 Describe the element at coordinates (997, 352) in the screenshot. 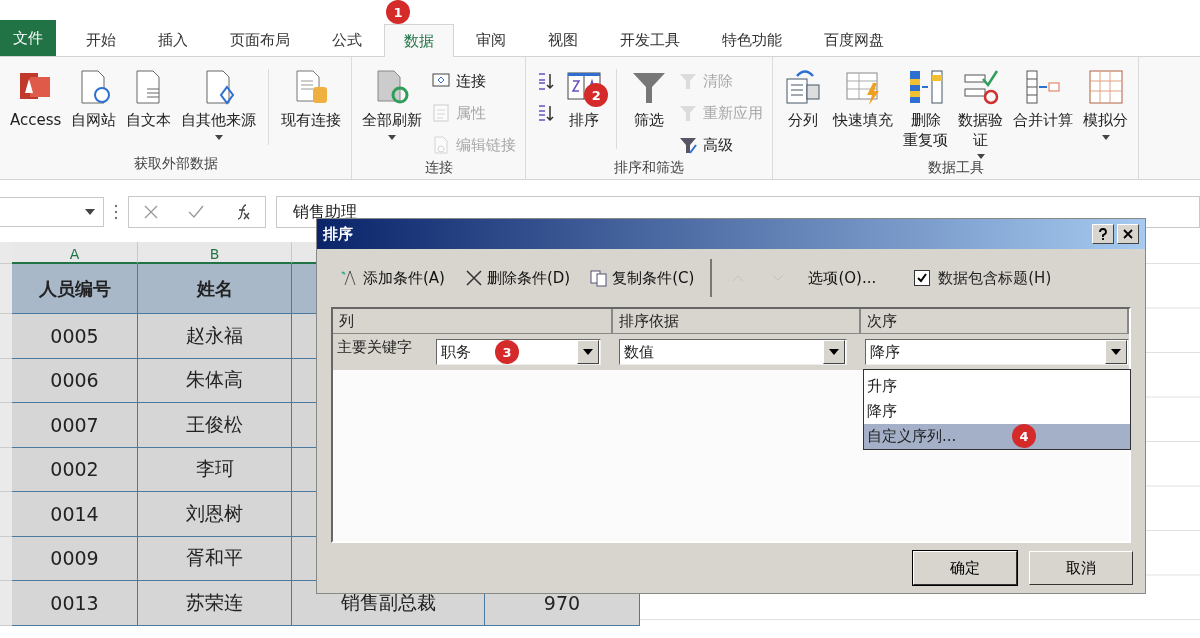

I see `order-select: 降序` at that location.